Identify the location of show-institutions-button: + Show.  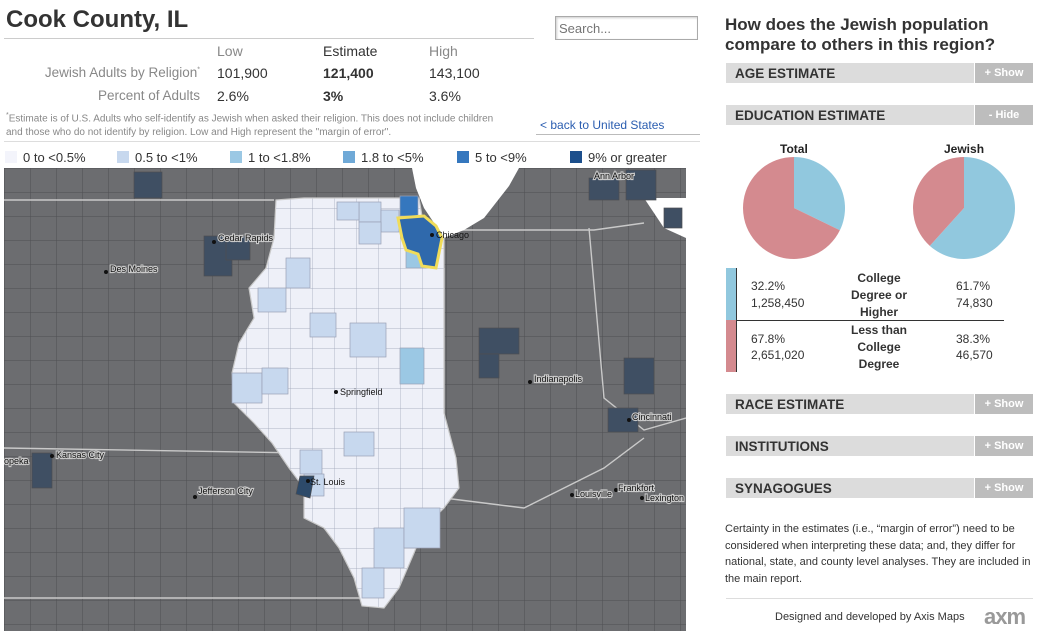
(1003, 446).